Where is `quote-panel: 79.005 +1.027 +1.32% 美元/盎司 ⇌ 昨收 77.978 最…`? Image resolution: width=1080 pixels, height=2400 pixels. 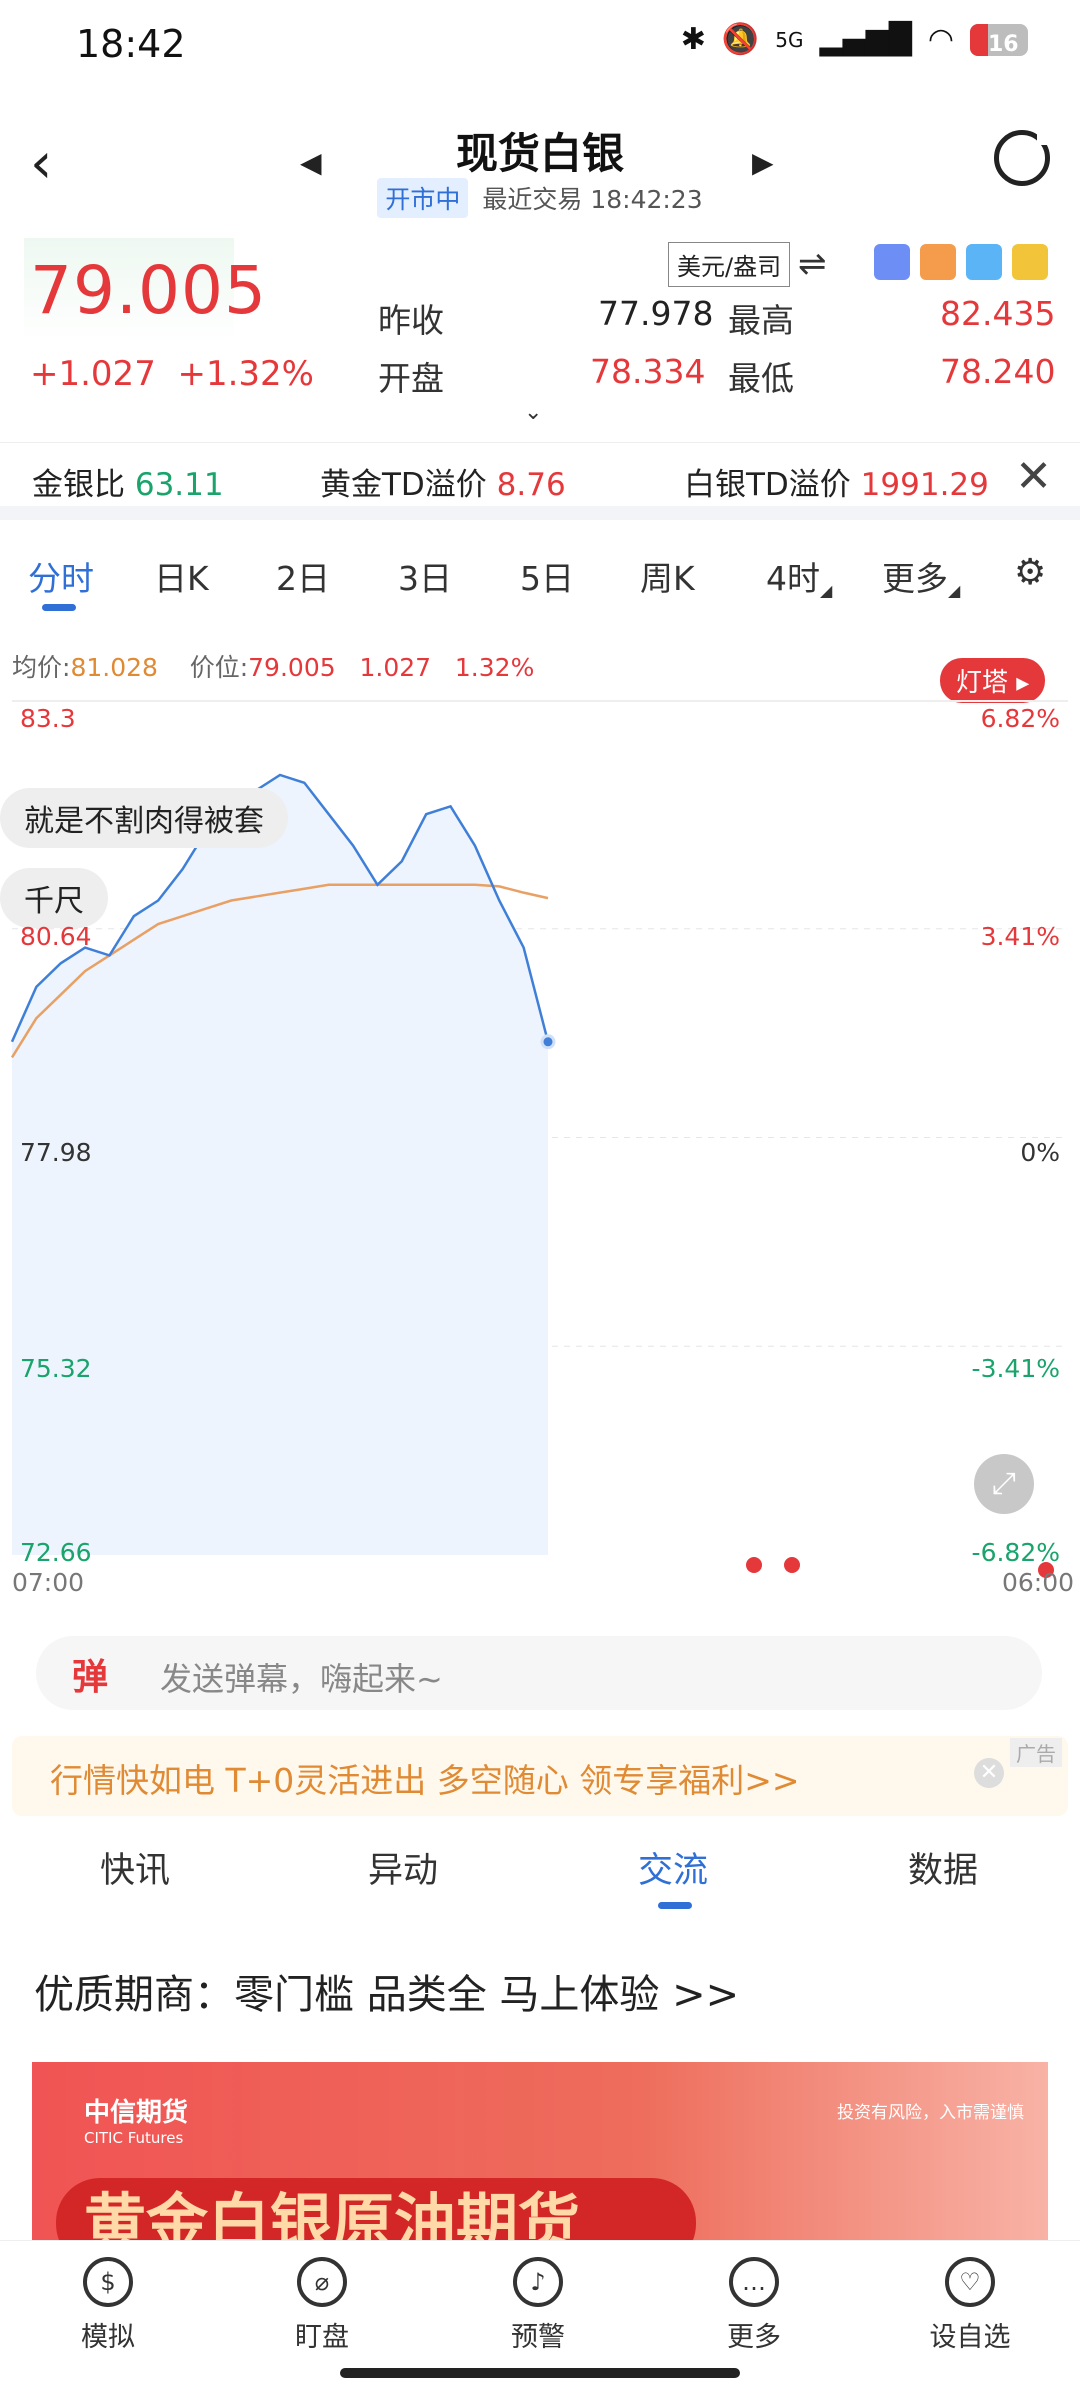 quote-panel: 79.005 +1.027 +1.32% 美元/盎司 ⇌ 昨收 77.978 最… is located at coordinates (540, 332).